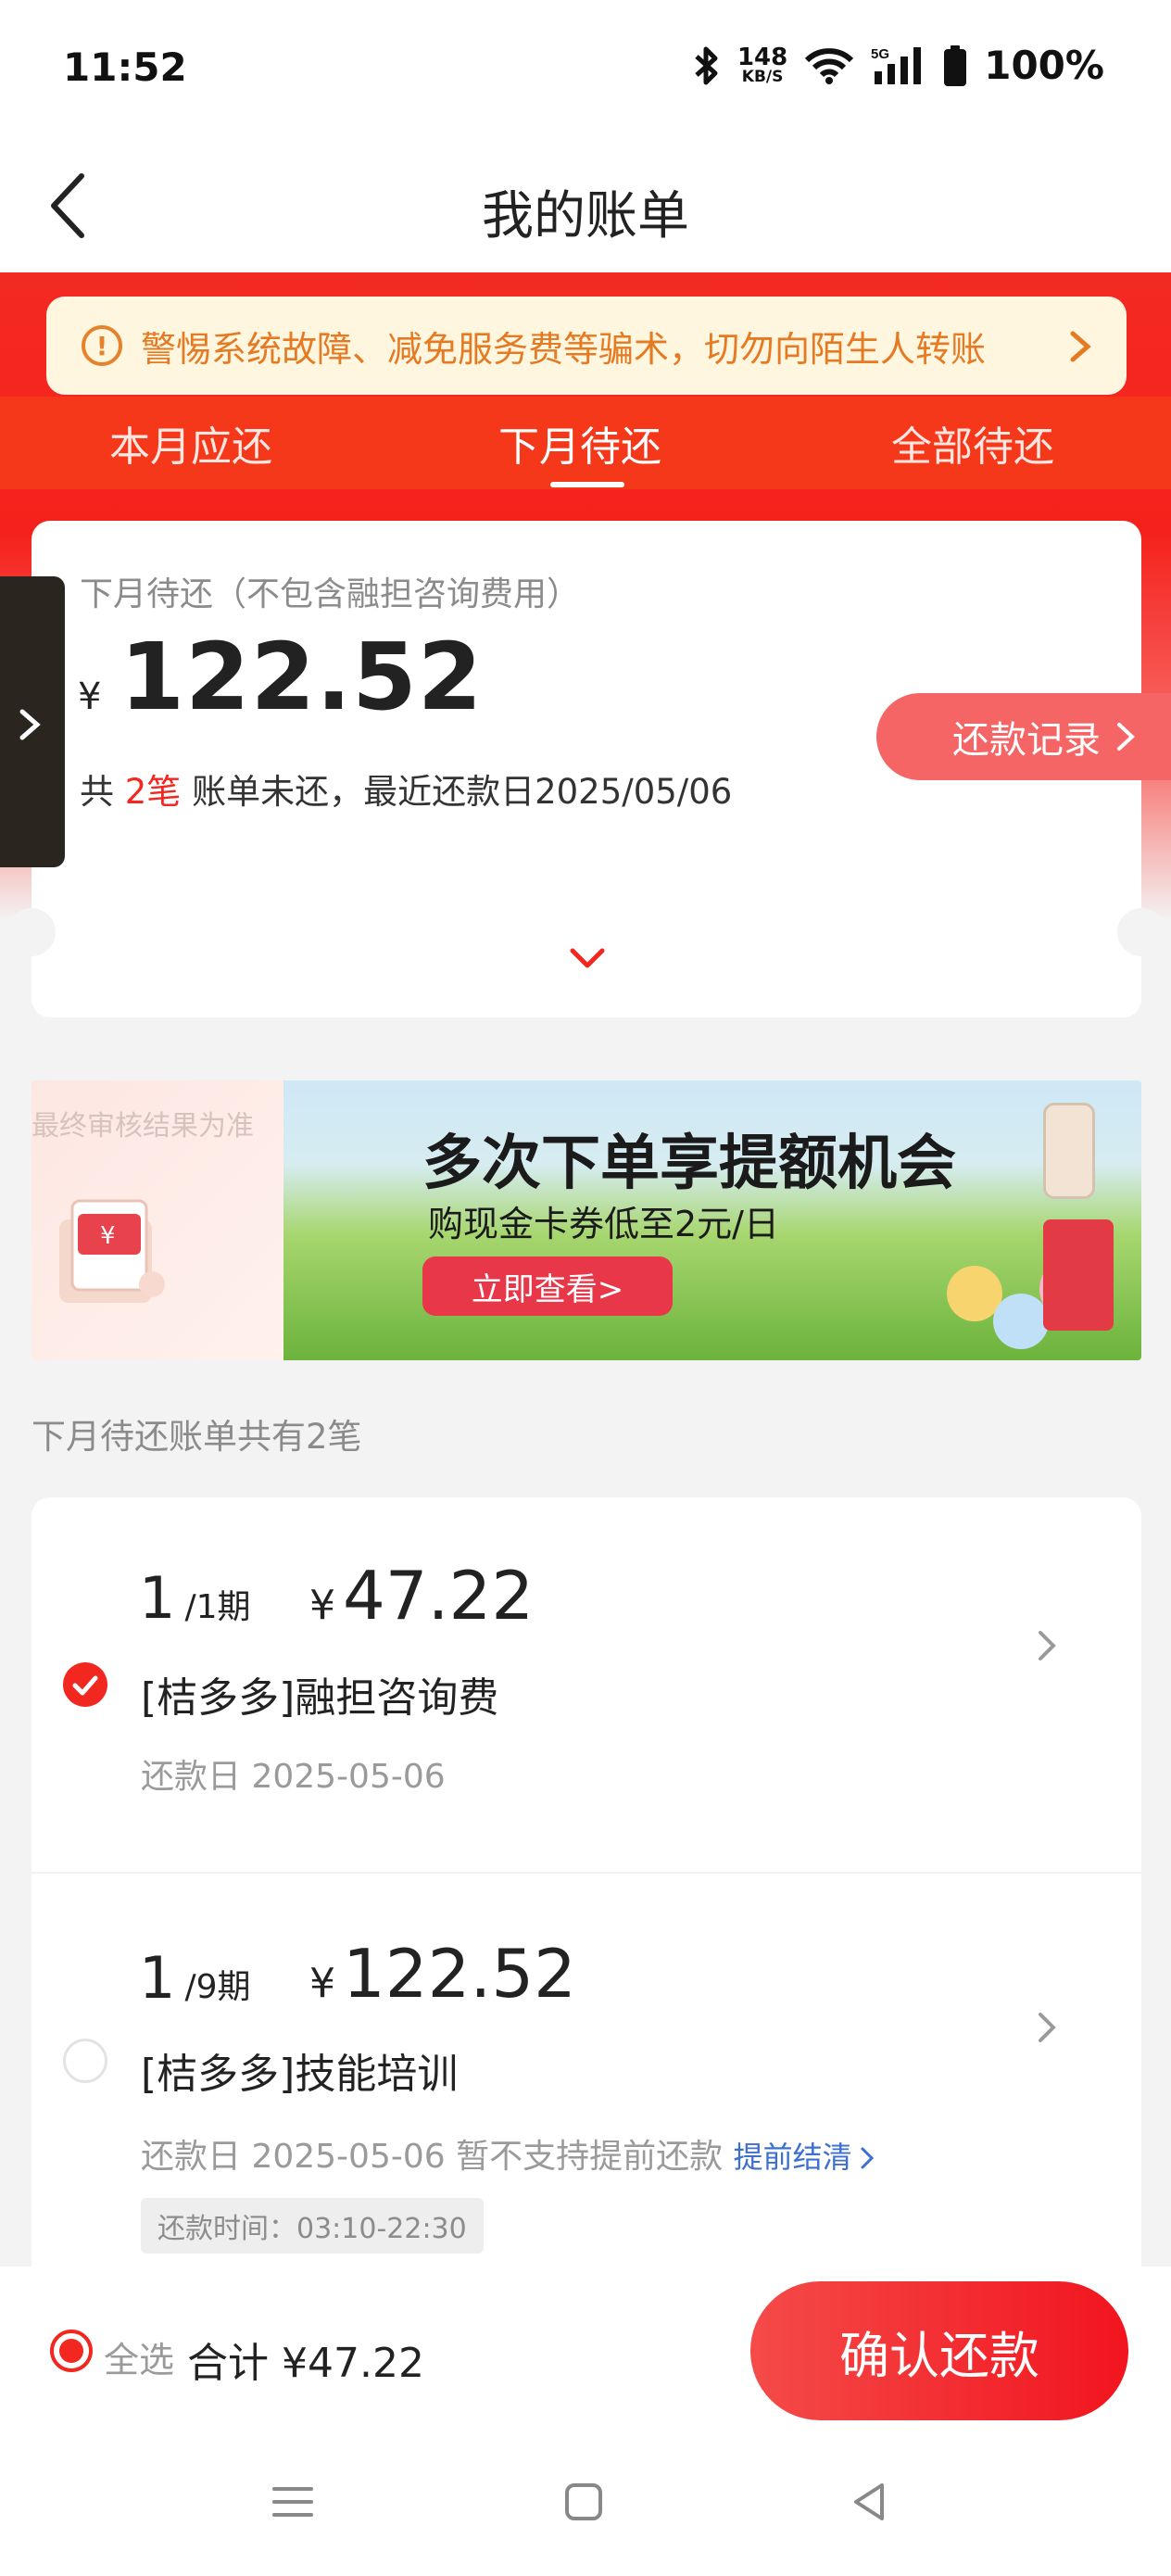 This screenshot has height=2576, width=1171. I want to click on notice-text: 警惕系统故障、减免服务费等骗术，切勿向陌生人转账, so click(564, 349).